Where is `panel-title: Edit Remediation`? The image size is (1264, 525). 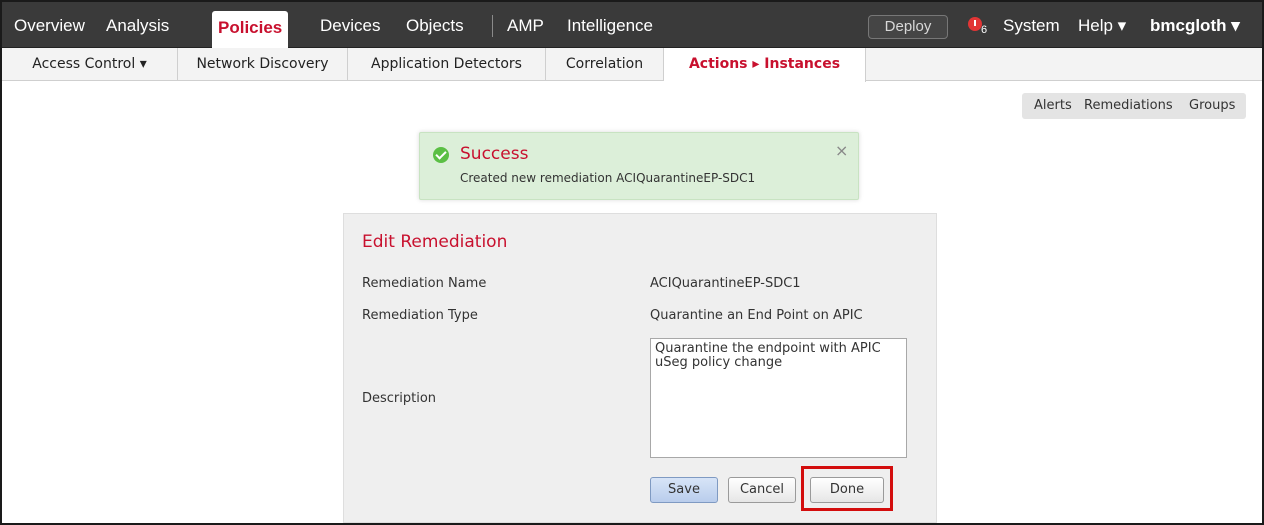
panel-title: Edit Remediation is located at coordinates (435, 242).